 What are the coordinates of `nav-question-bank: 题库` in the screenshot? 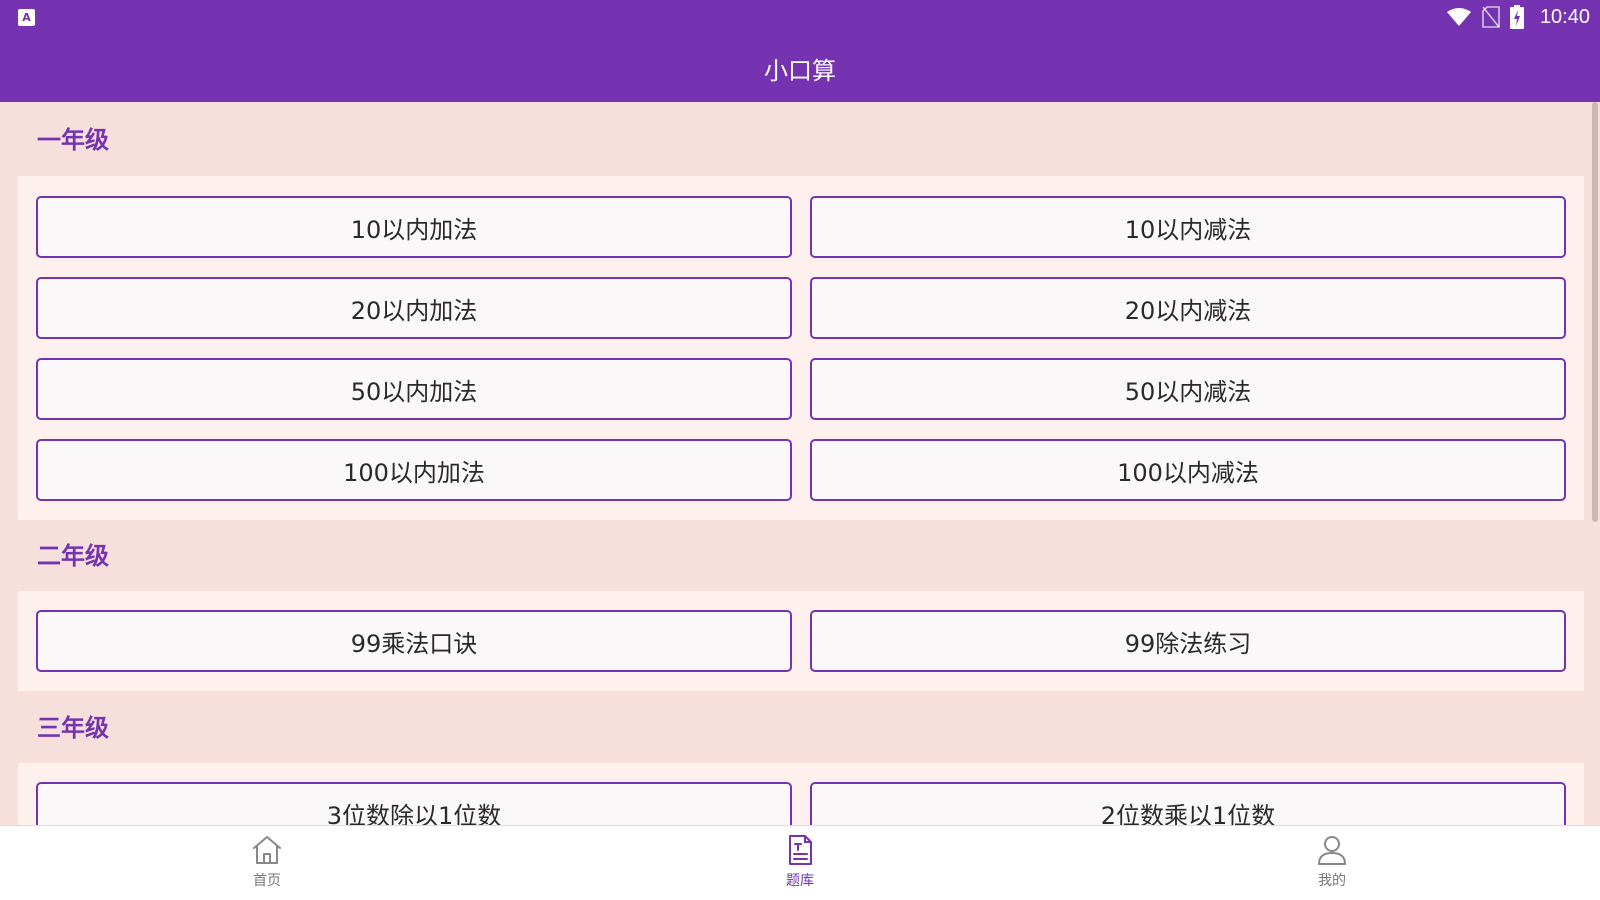 It's located at (800, 862).